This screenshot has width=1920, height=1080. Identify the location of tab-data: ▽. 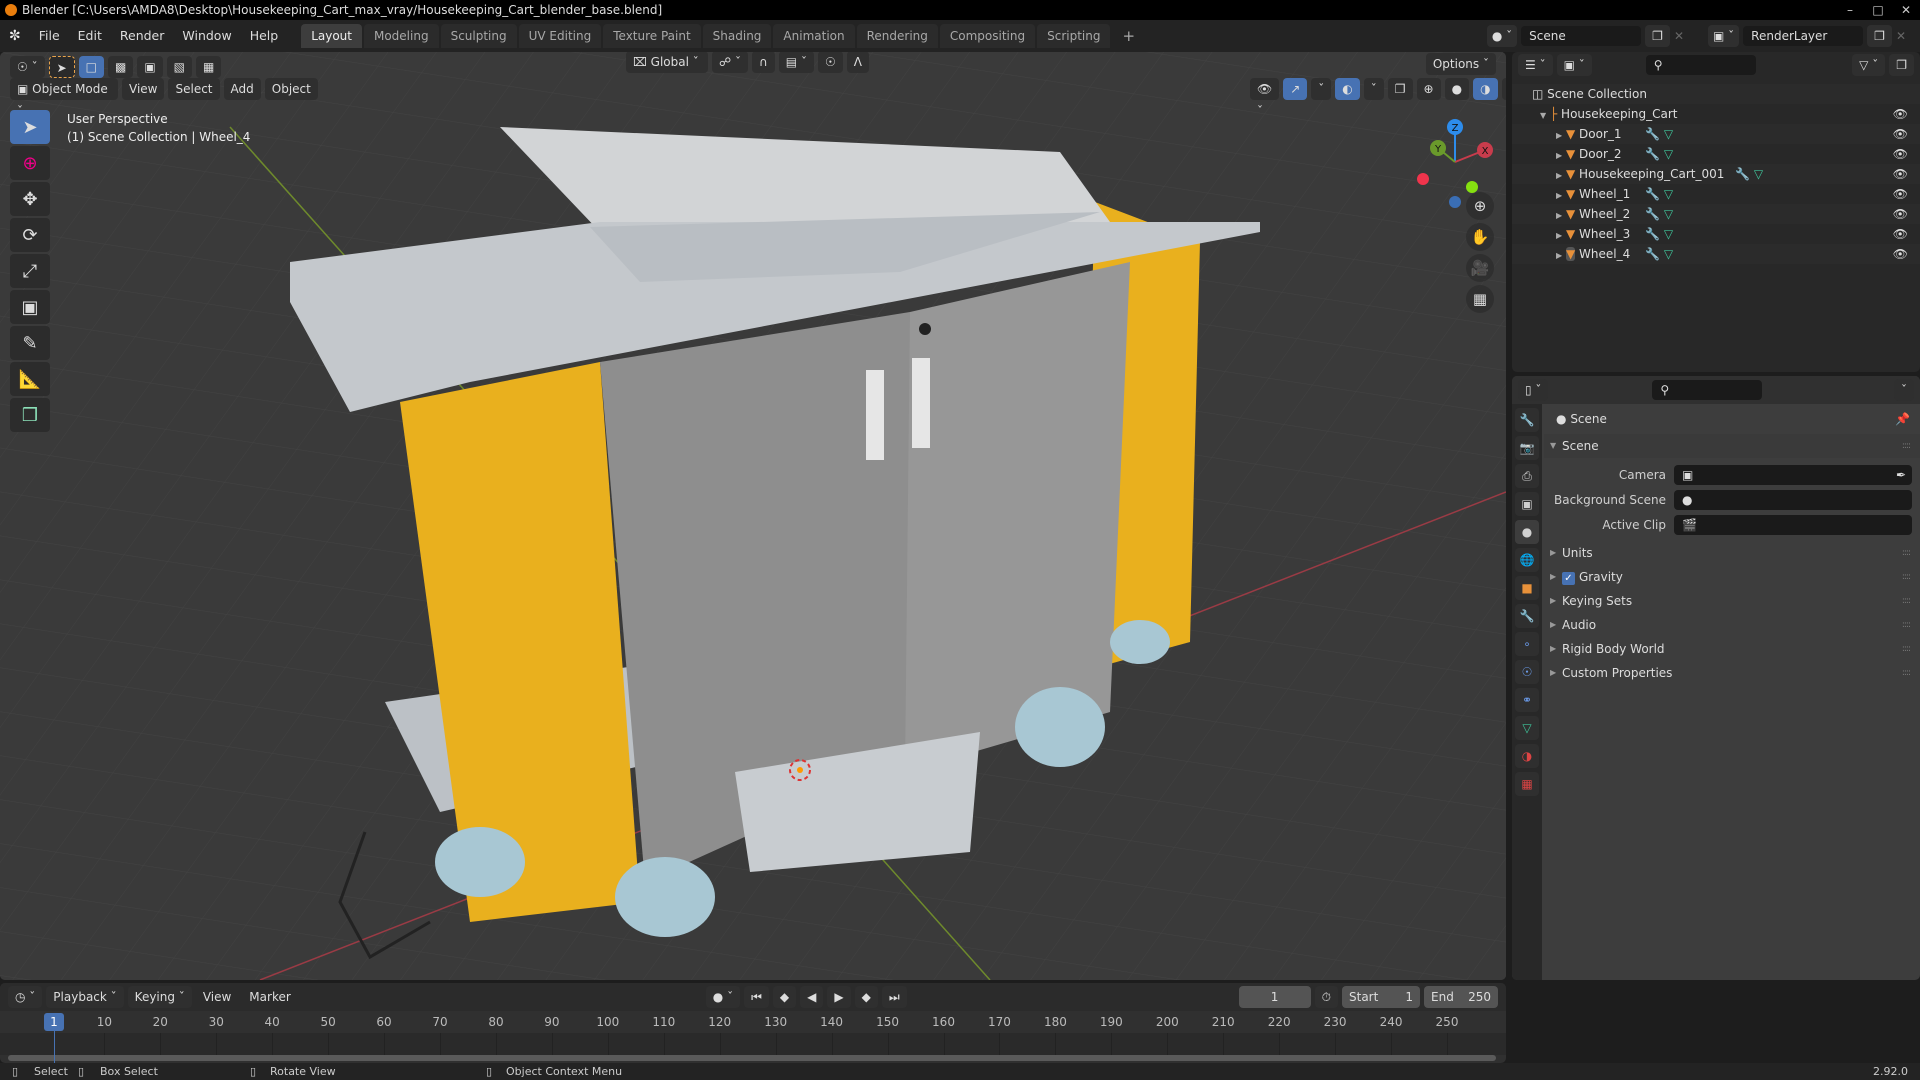
(1527, 728).